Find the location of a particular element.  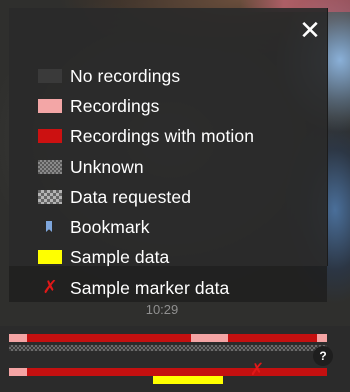

legend-item-data-requested: Data requested is located at coordinates (114, 197).